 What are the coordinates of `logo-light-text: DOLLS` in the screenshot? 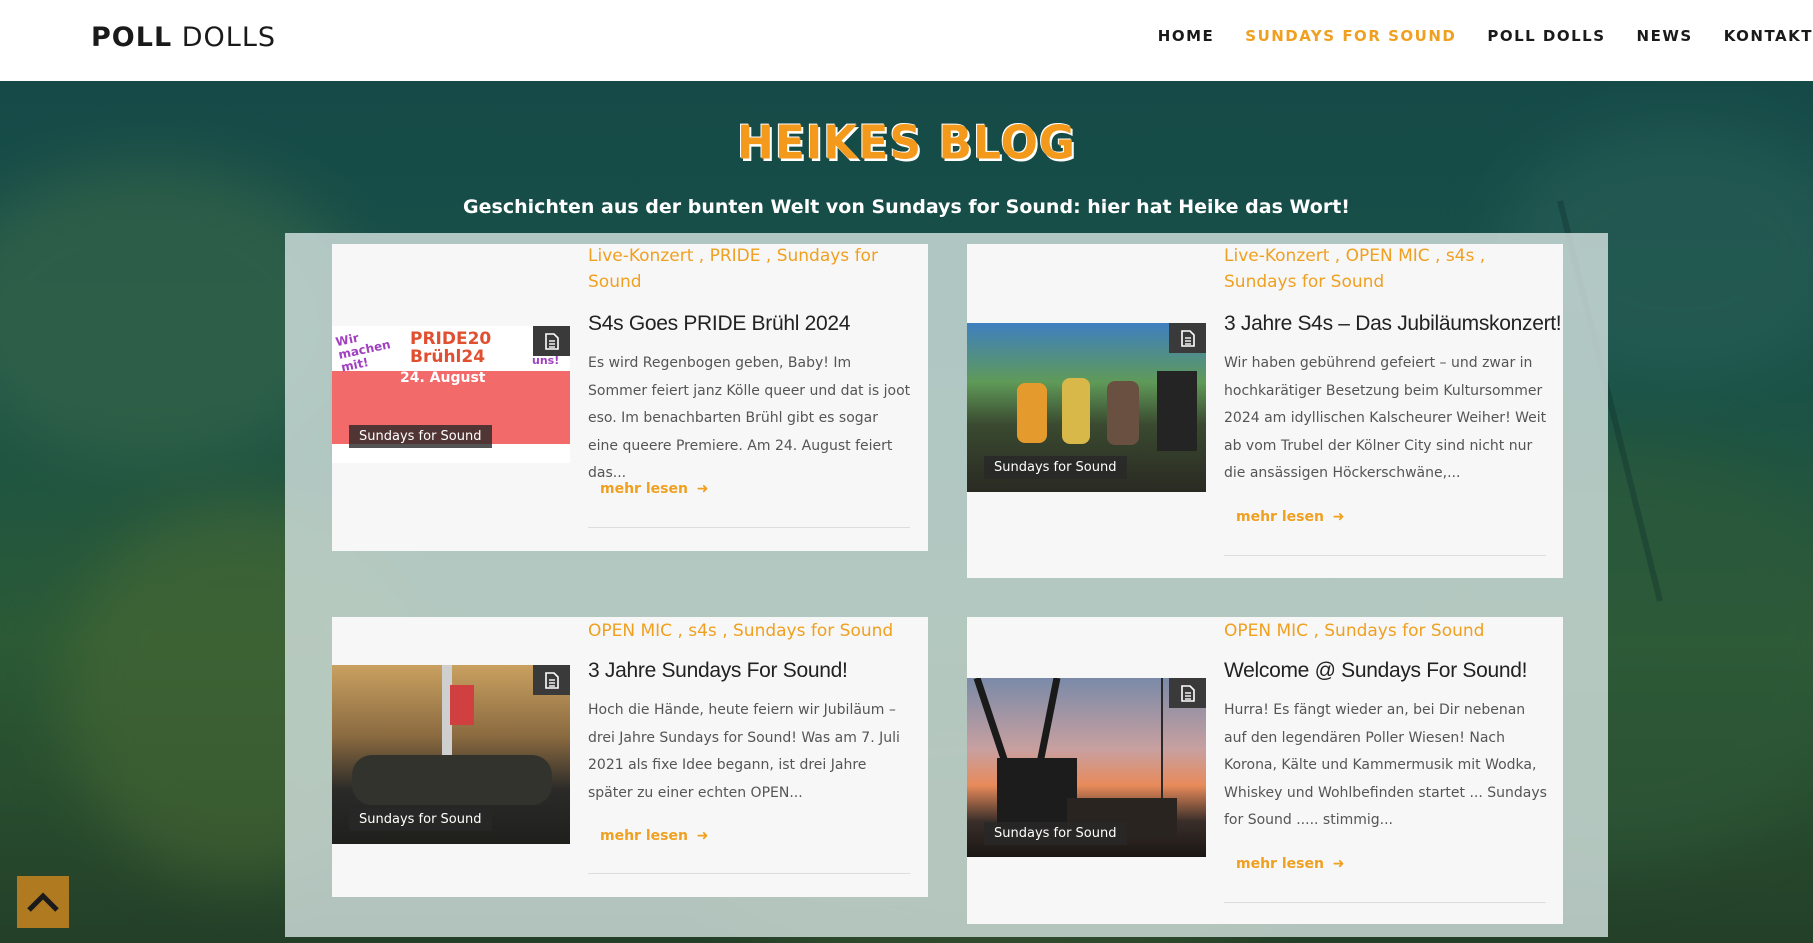 It's located at (229, 37).